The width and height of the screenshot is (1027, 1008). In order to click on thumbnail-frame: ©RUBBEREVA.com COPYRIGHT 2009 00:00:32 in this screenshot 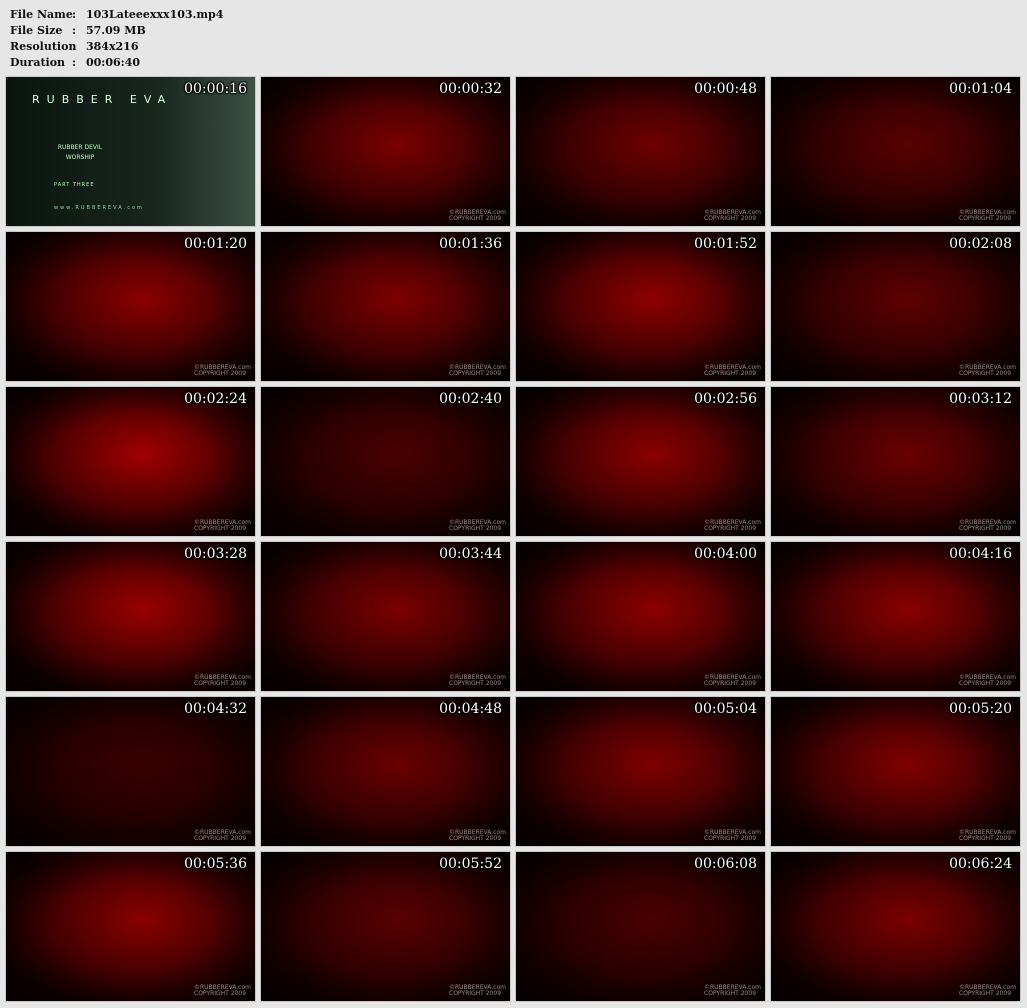, I will do `click(385, 151)`.